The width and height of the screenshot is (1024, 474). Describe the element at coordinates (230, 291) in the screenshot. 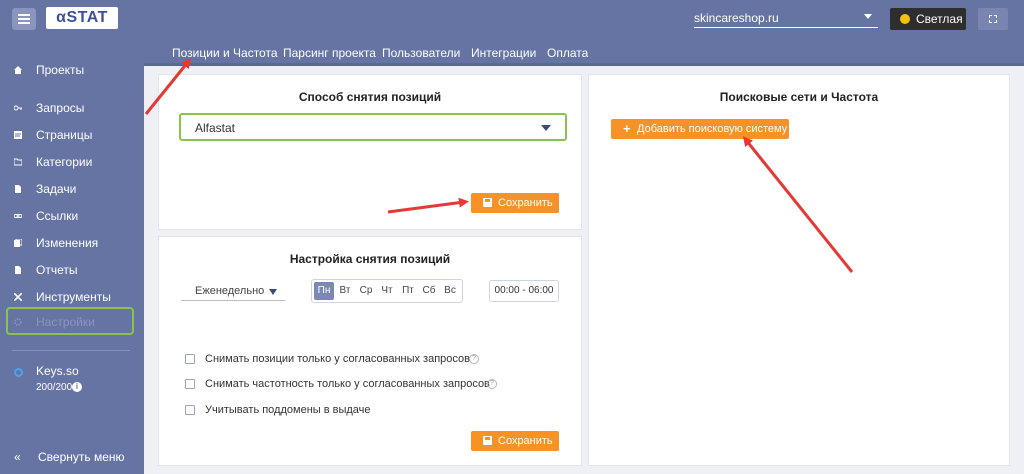

I see `frequency-value: Еженедельно` at that location.